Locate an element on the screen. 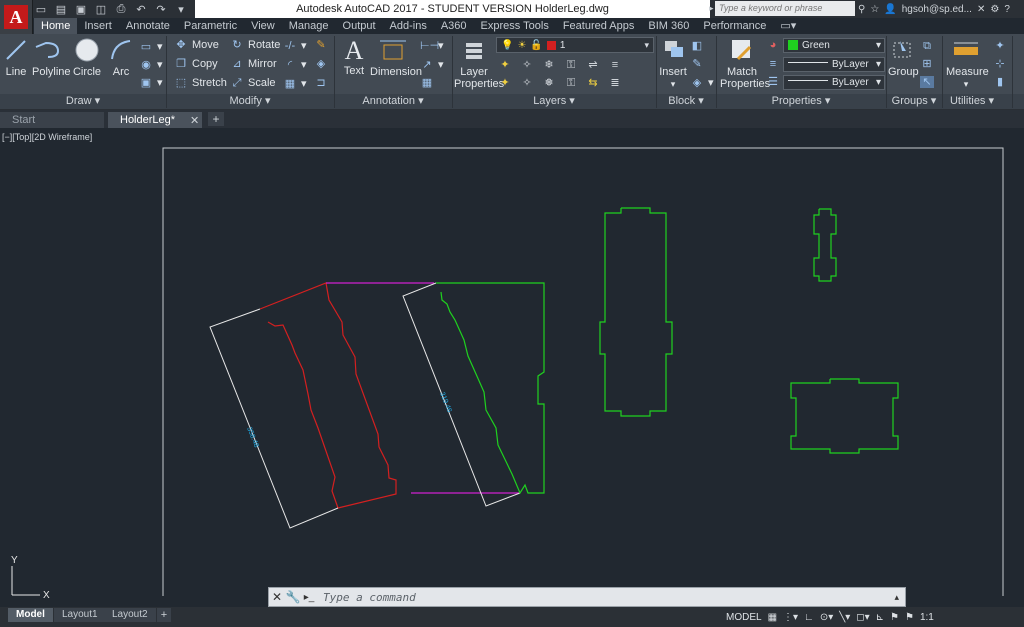 Image resolution: width=1024 pixels, height=627 pixels. layer-lock-tool-icon: ⚿ is located at coordinates (571, 65).